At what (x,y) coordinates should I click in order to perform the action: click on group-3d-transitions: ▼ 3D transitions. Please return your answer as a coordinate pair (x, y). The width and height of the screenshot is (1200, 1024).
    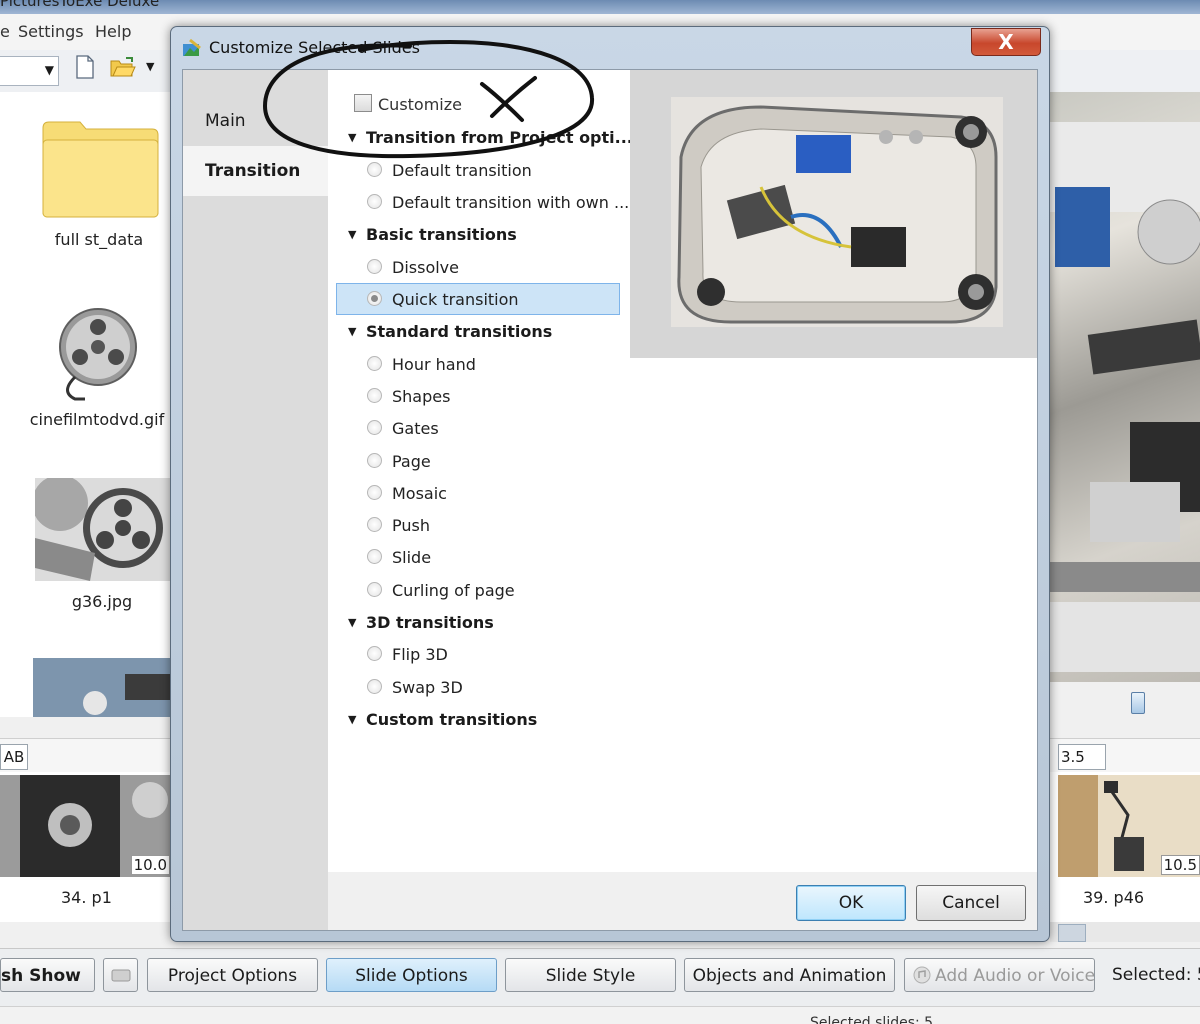
    Looking at the image, I should click on (479, 622).